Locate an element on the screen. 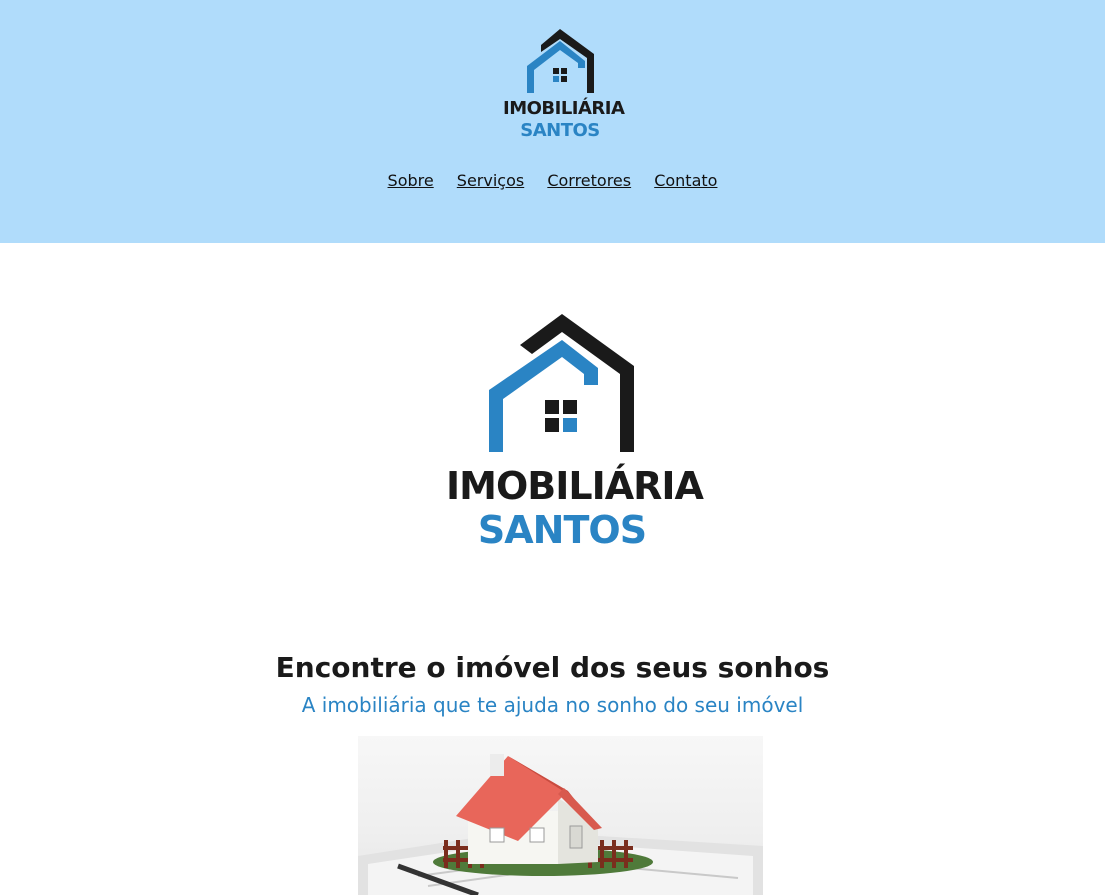  hero-title: Encontre o imóvel dos seus sonhos is located at coordinates (552, 667).